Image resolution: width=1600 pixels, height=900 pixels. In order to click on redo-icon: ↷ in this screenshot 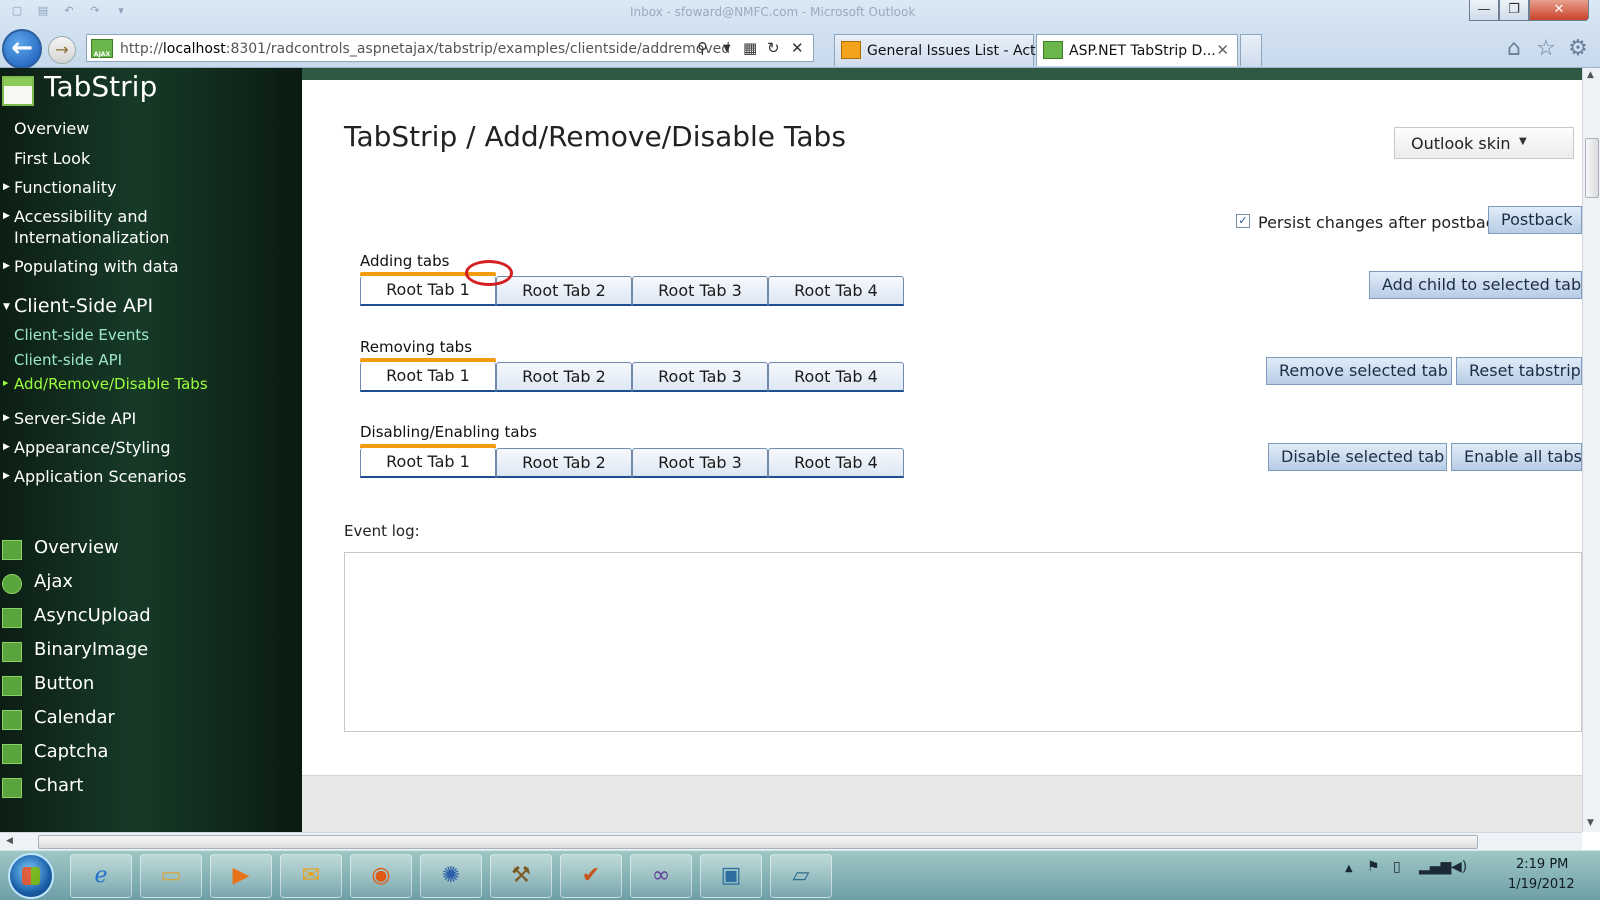, I will do `click(95, 12)`.